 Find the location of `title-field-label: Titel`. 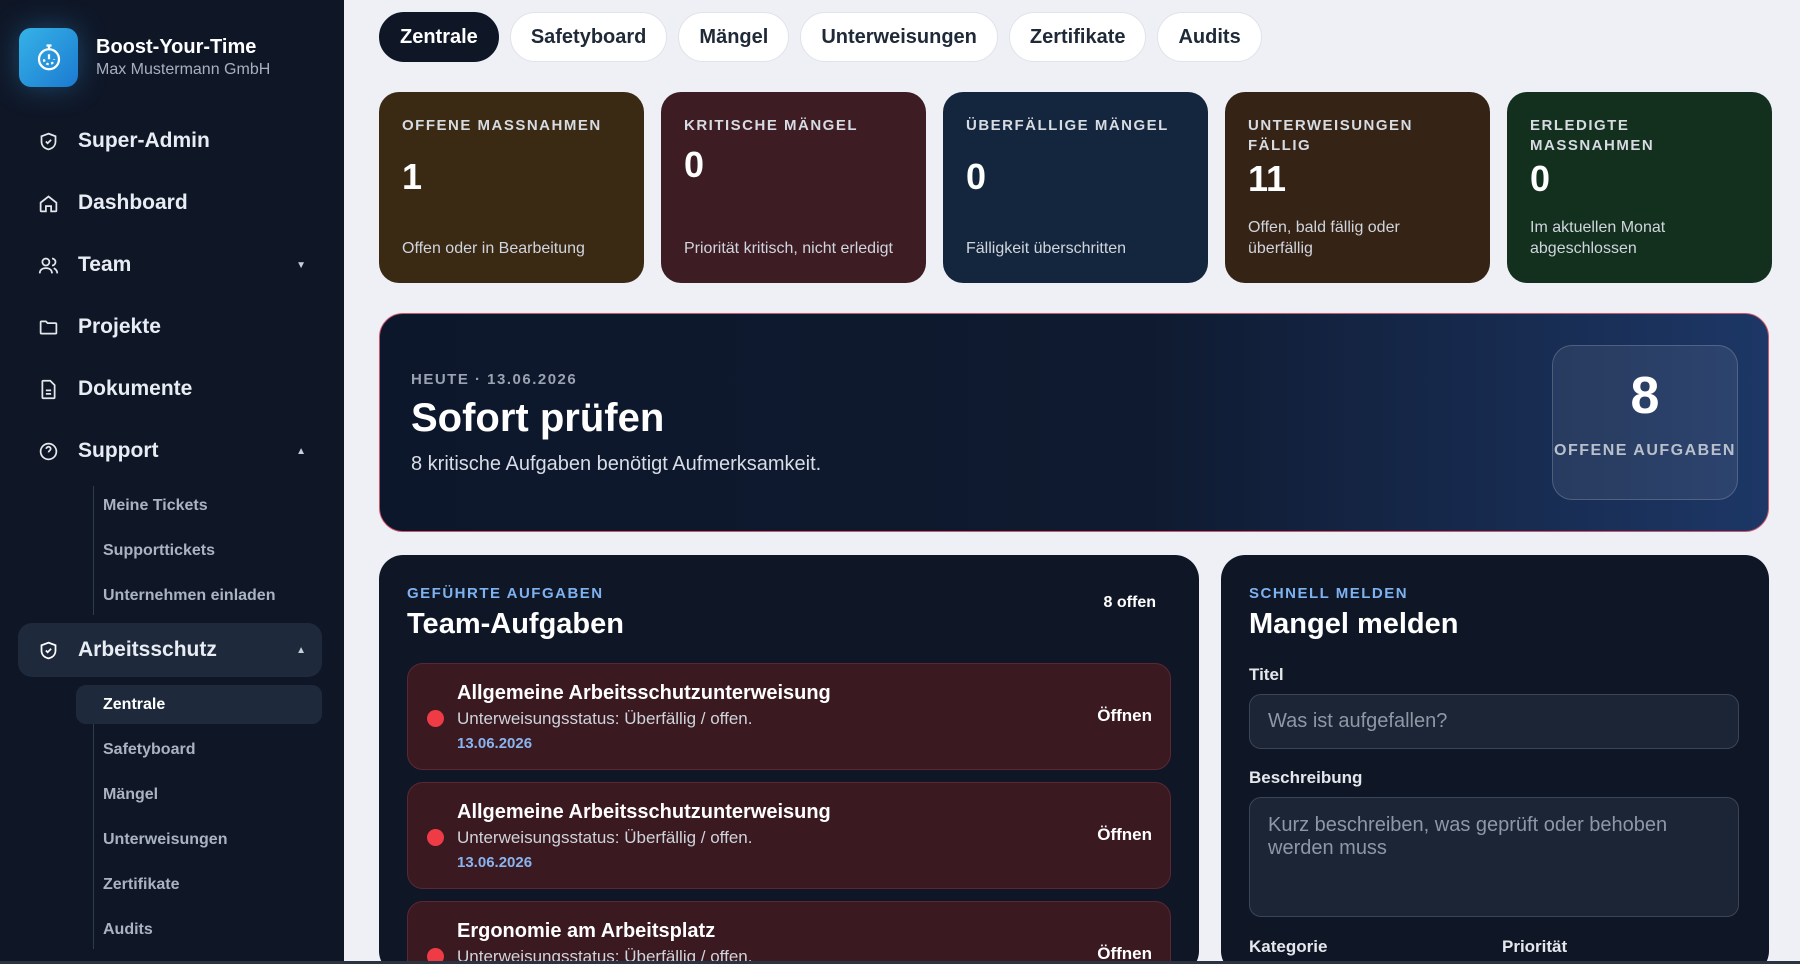

title-field-label: Titel is located at coordinates (1266, 674).